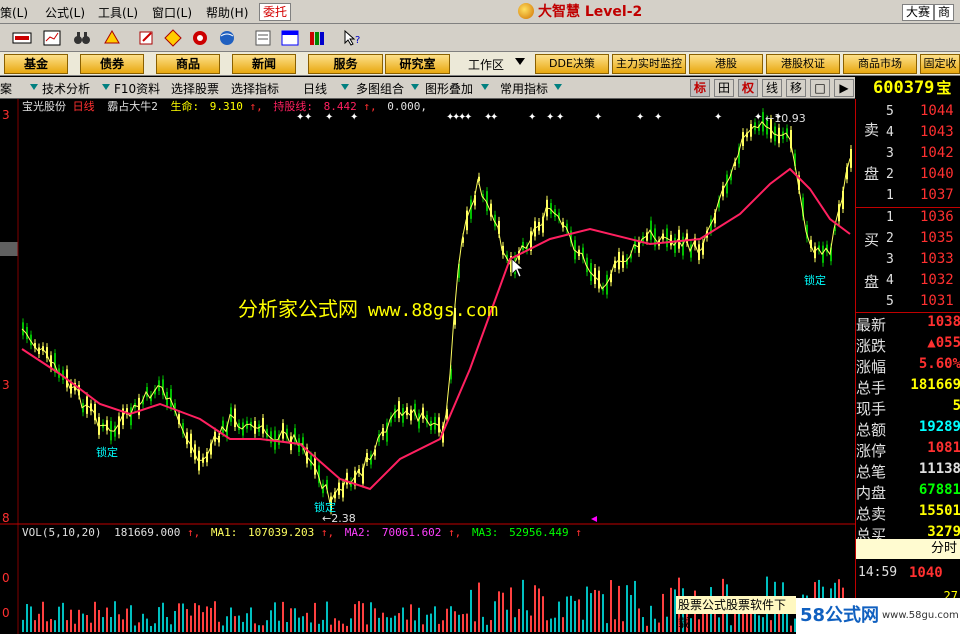 The width and height of the screenshot is (960, 634). I want to click on func-plan: 案, so click(6, 88).